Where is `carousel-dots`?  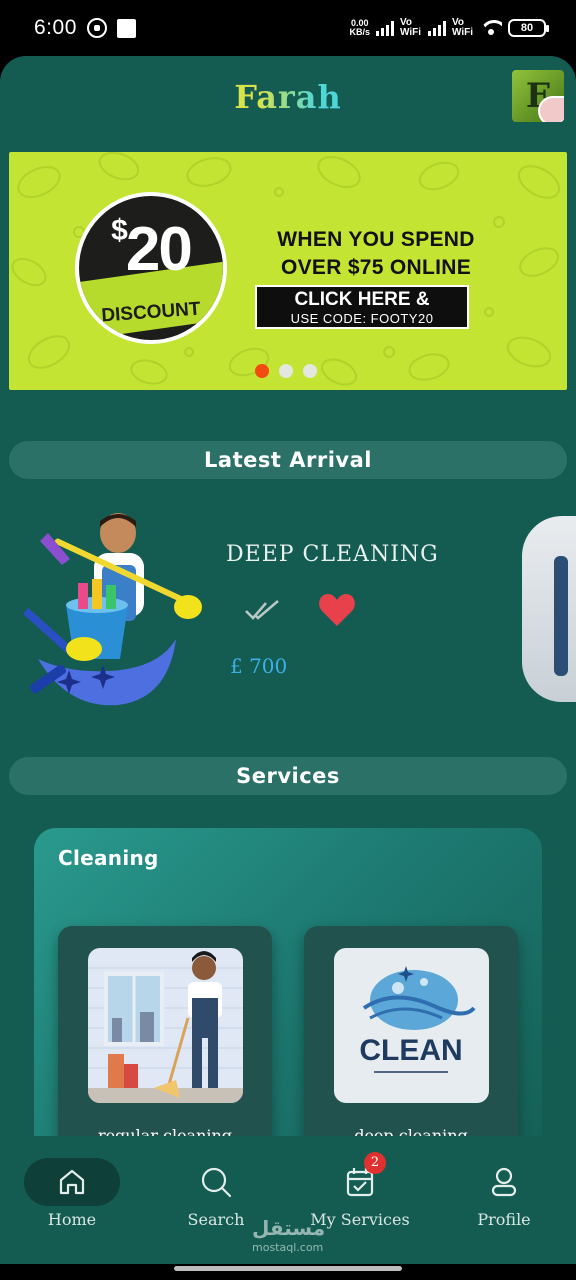
carousel-dots is located at coordinates (286, 371).